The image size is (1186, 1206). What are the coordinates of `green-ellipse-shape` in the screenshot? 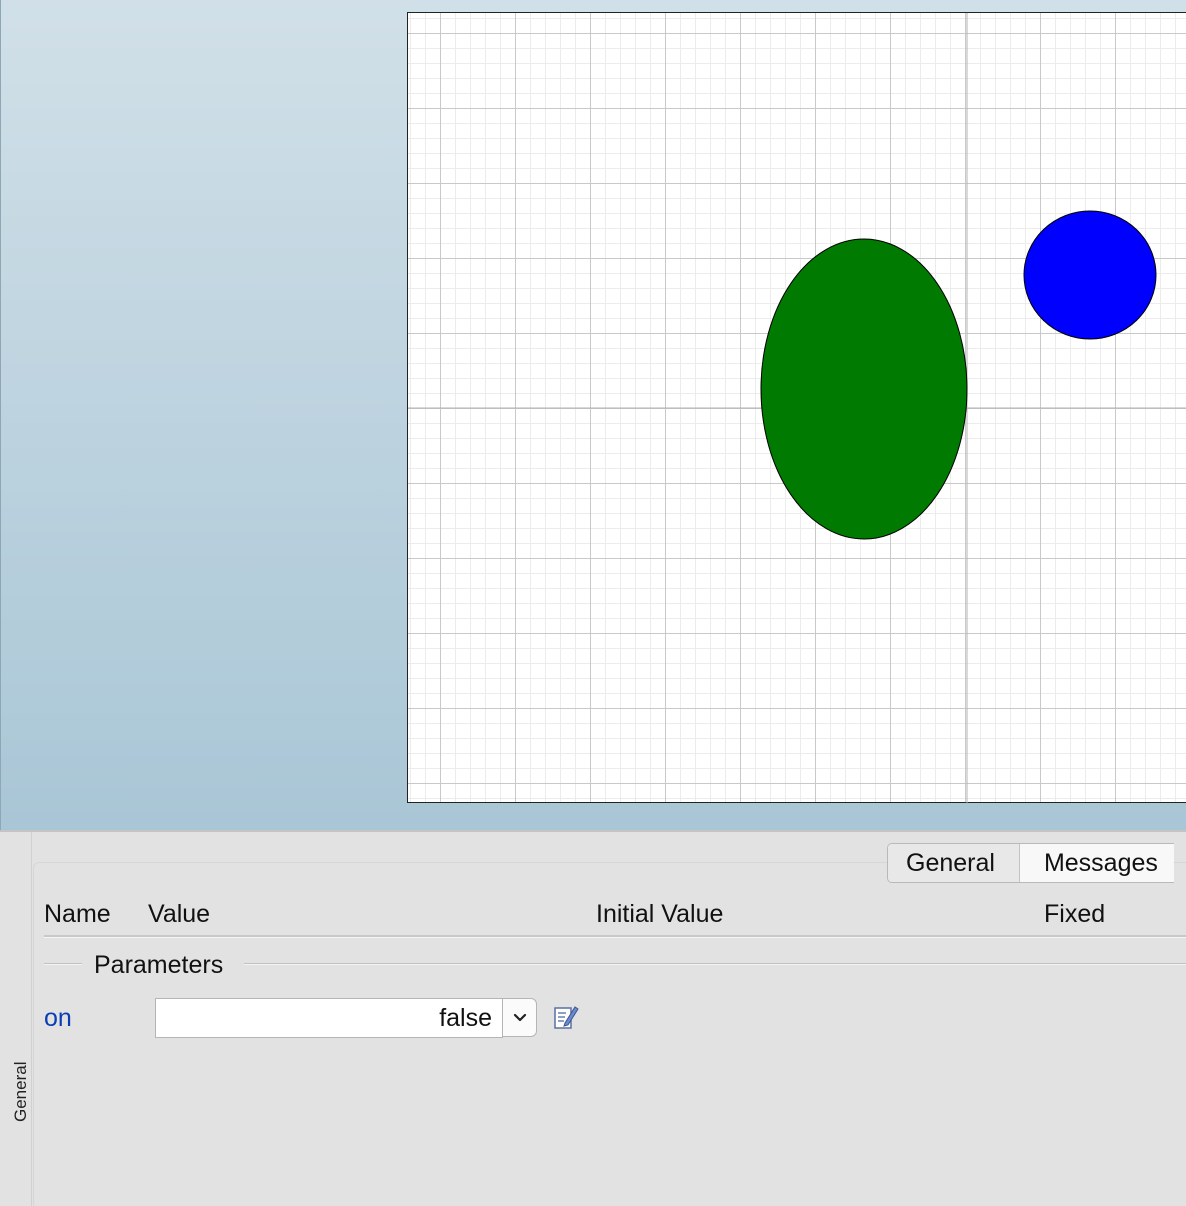 It's located at (864, 390).